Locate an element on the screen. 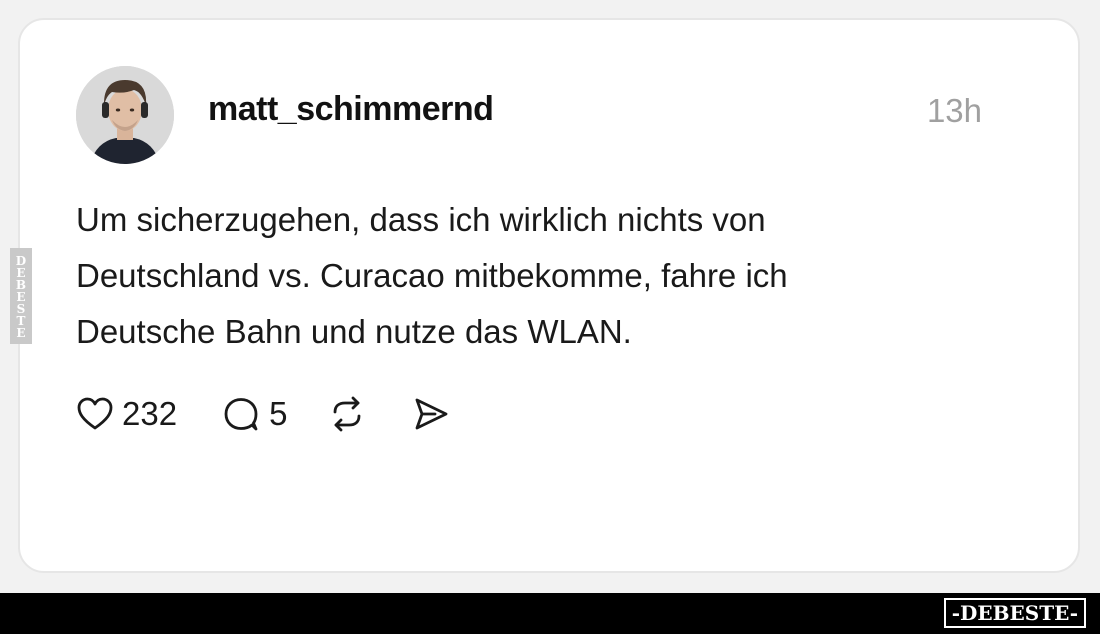 This screenshot has width=1100, height=634. speech-bubble-icon is located at coordinates (241, 414).